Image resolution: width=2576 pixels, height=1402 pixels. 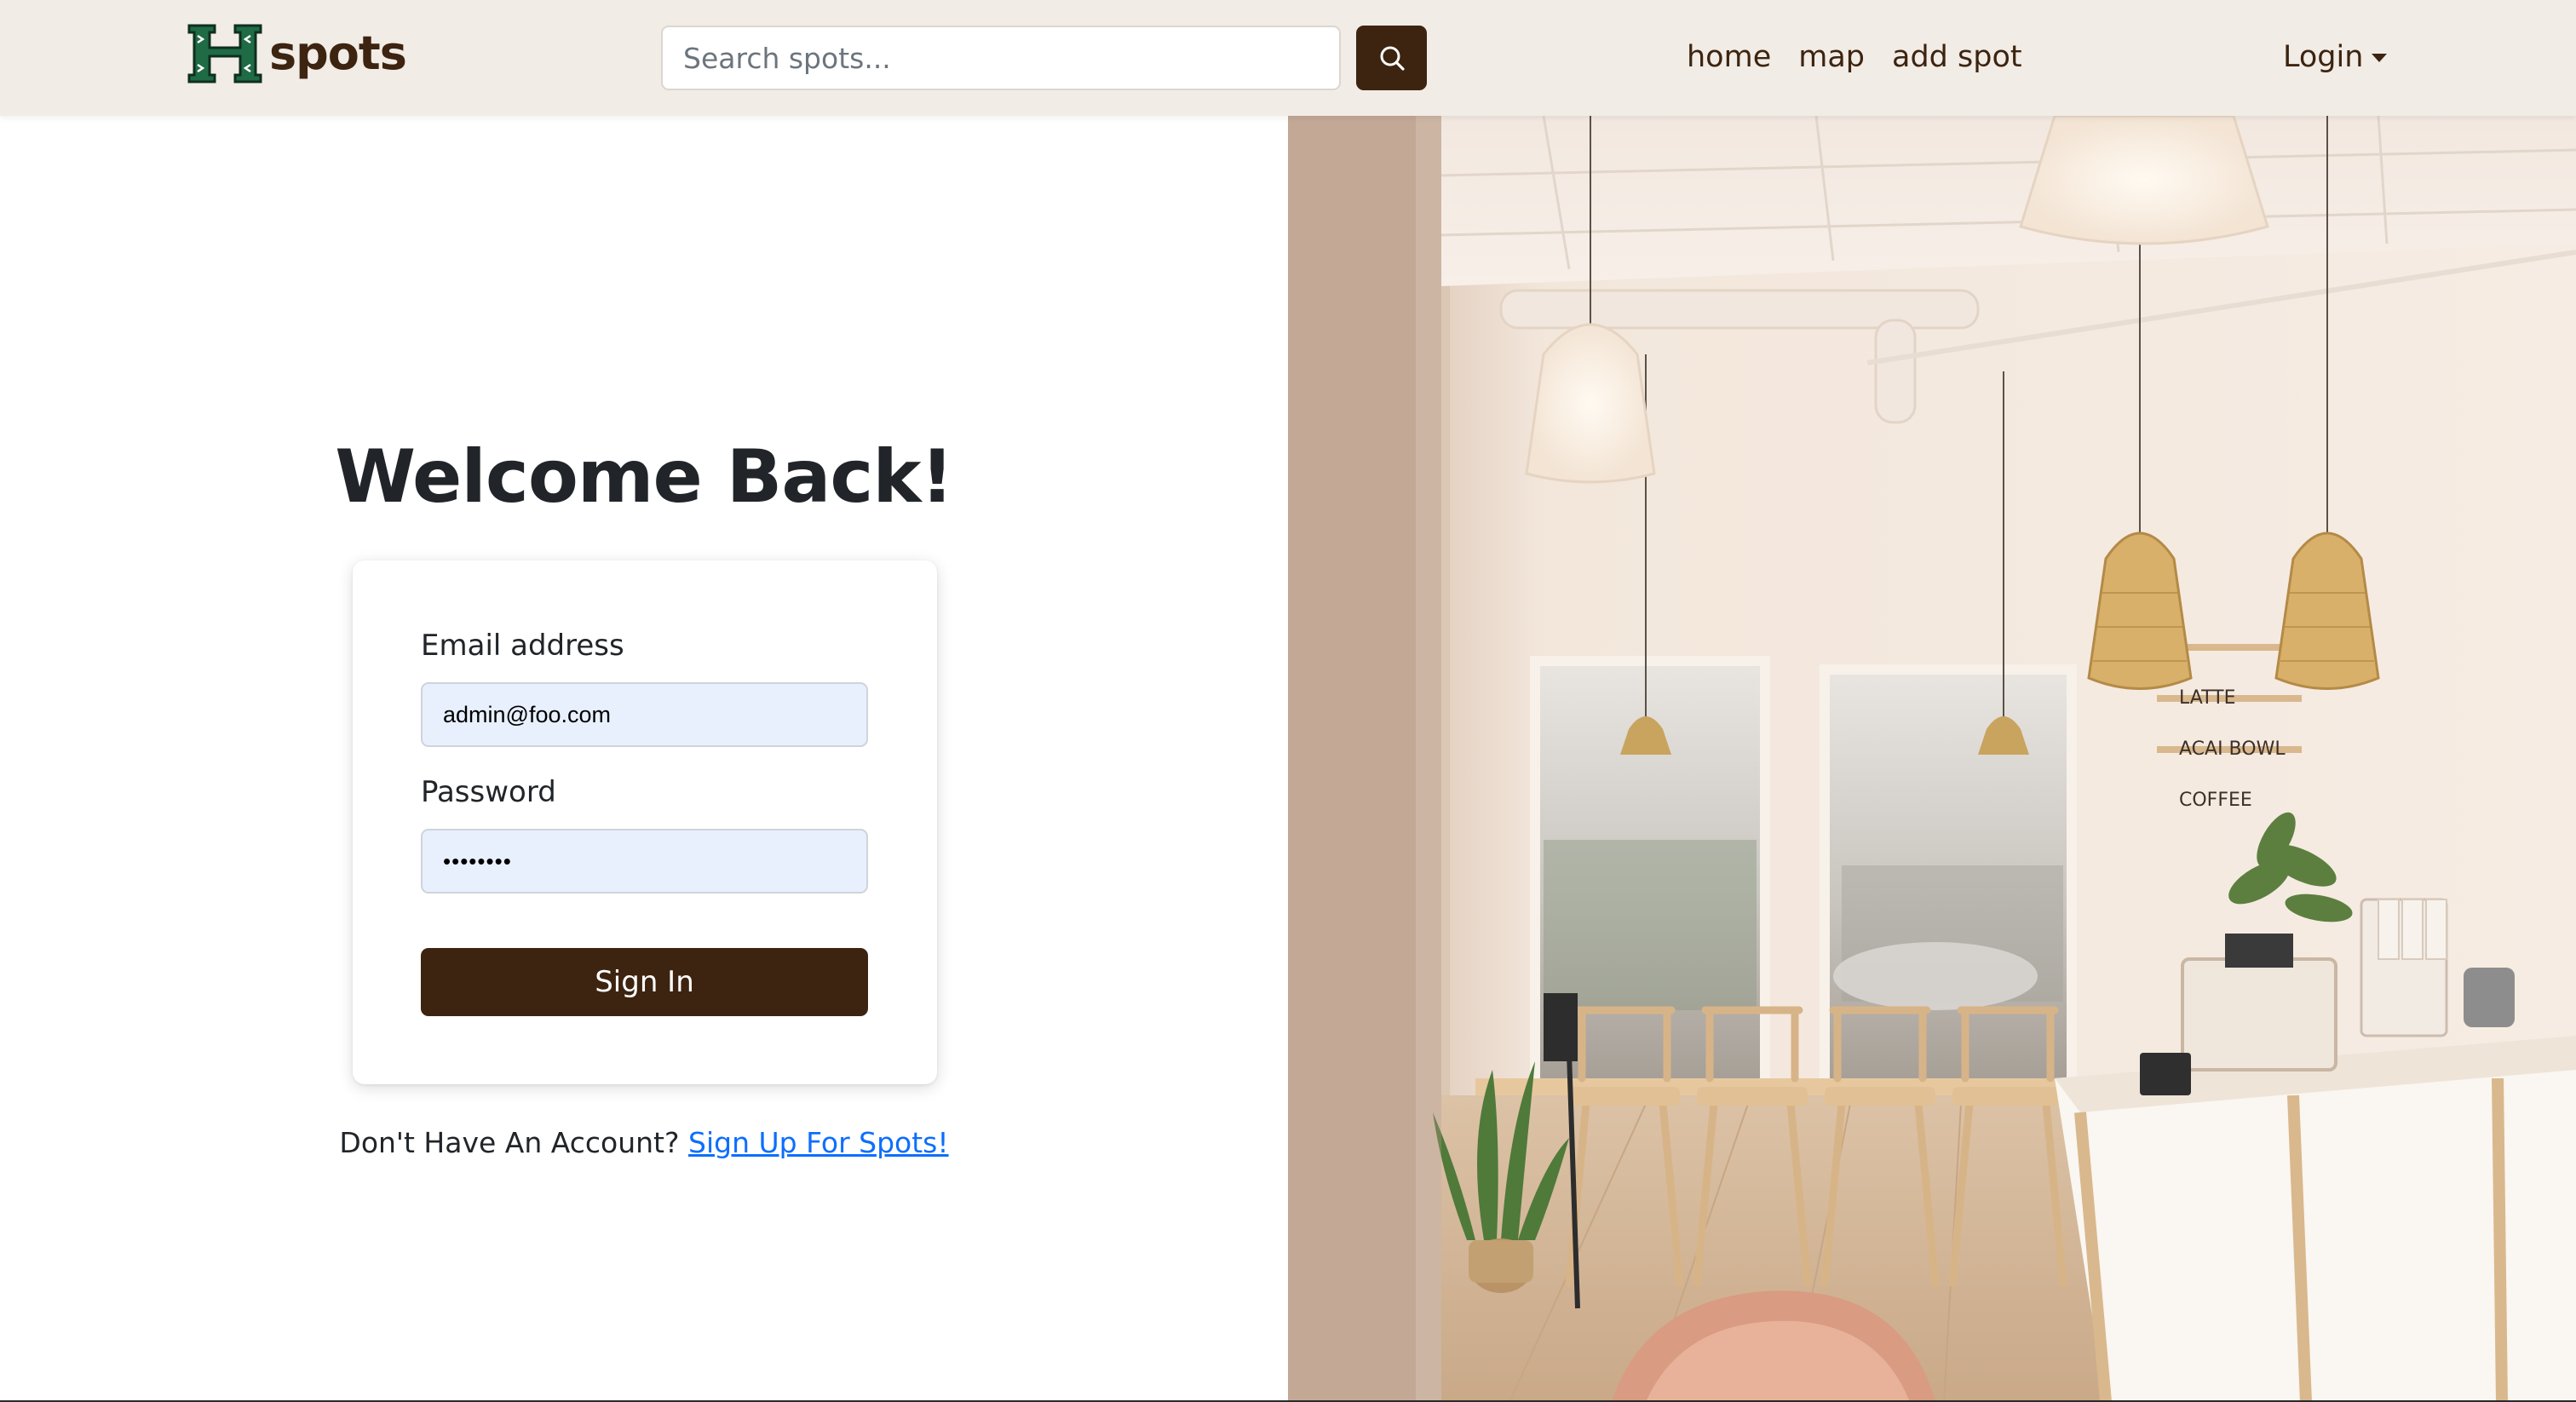 I want to click on password-field, so click(x=645, y=861).